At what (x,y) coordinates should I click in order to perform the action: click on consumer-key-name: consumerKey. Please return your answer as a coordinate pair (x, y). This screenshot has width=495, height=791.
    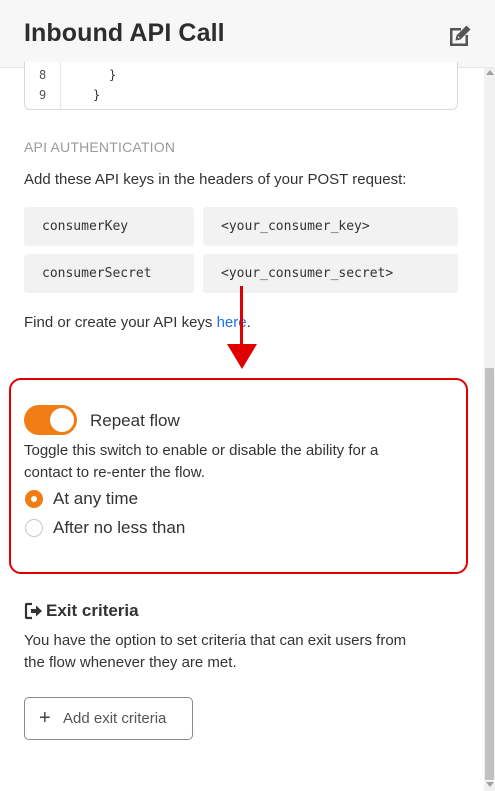
    Looking at the image, I should click on (109, 226).